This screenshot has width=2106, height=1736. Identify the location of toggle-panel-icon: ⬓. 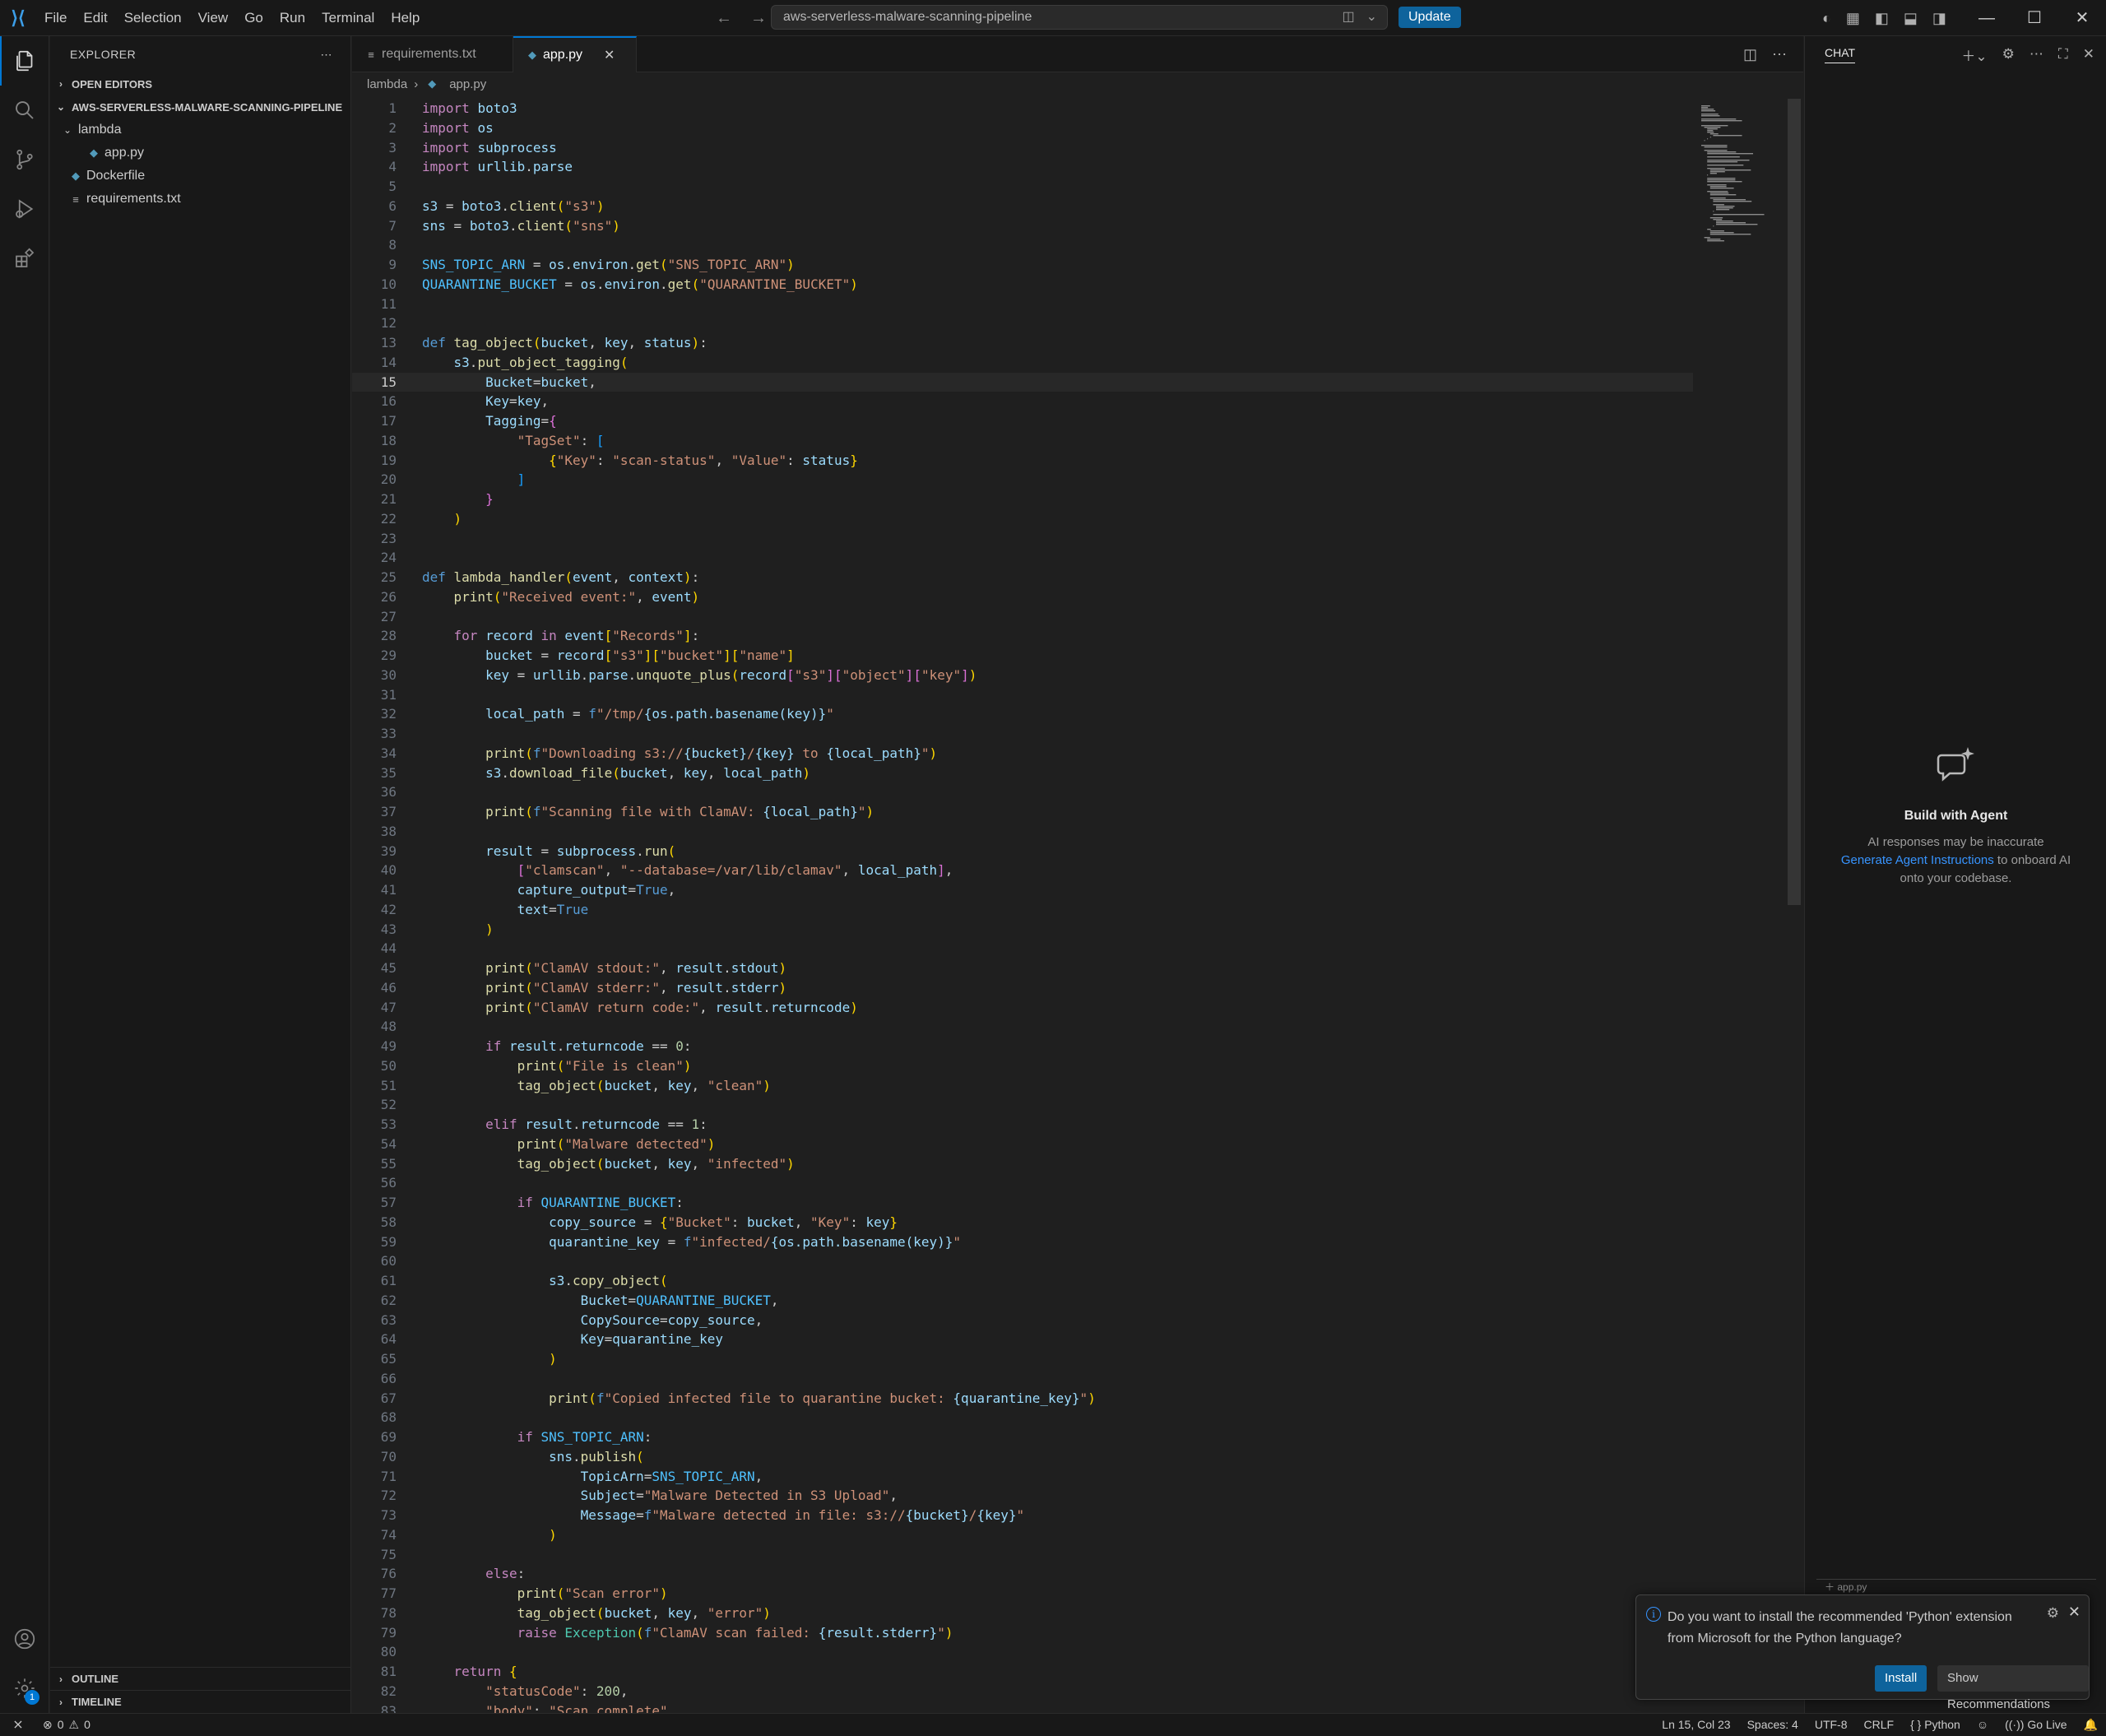
(1911, 18).